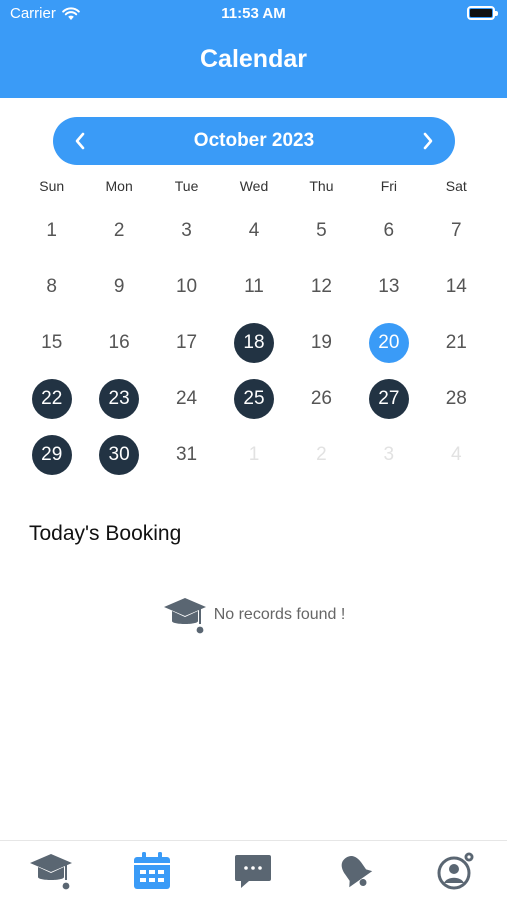  I want to click on day-cell: 11, so click(253, 287).